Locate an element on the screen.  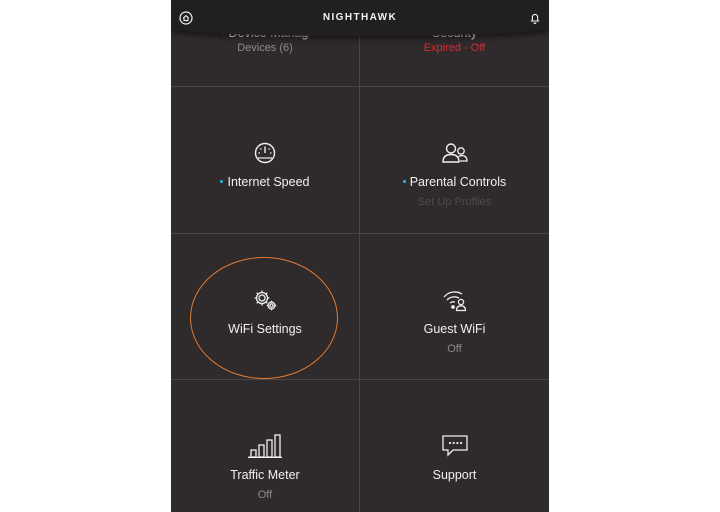
tile-label: Guest WiFi is located at coordinates (454, 329).